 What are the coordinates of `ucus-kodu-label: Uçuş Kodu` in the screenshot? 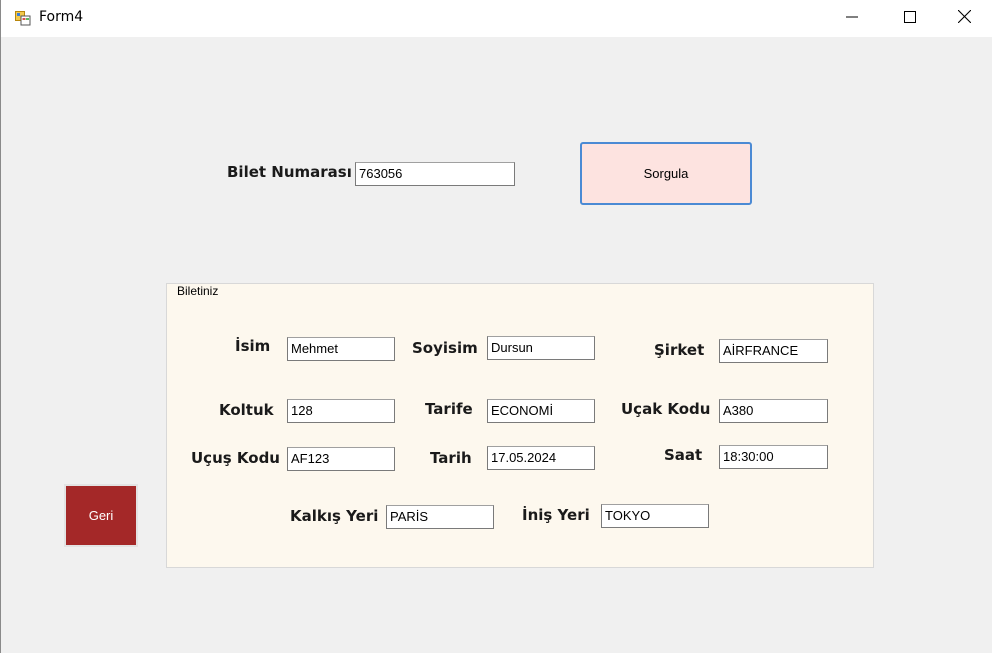 It's located at (235, 458).